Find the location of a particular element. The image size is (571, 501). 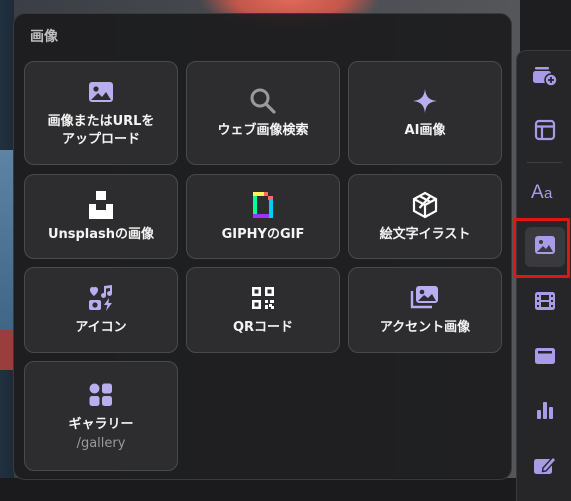

gallery-card: ギャラリー /gallery is located at coordinates (101, 416).